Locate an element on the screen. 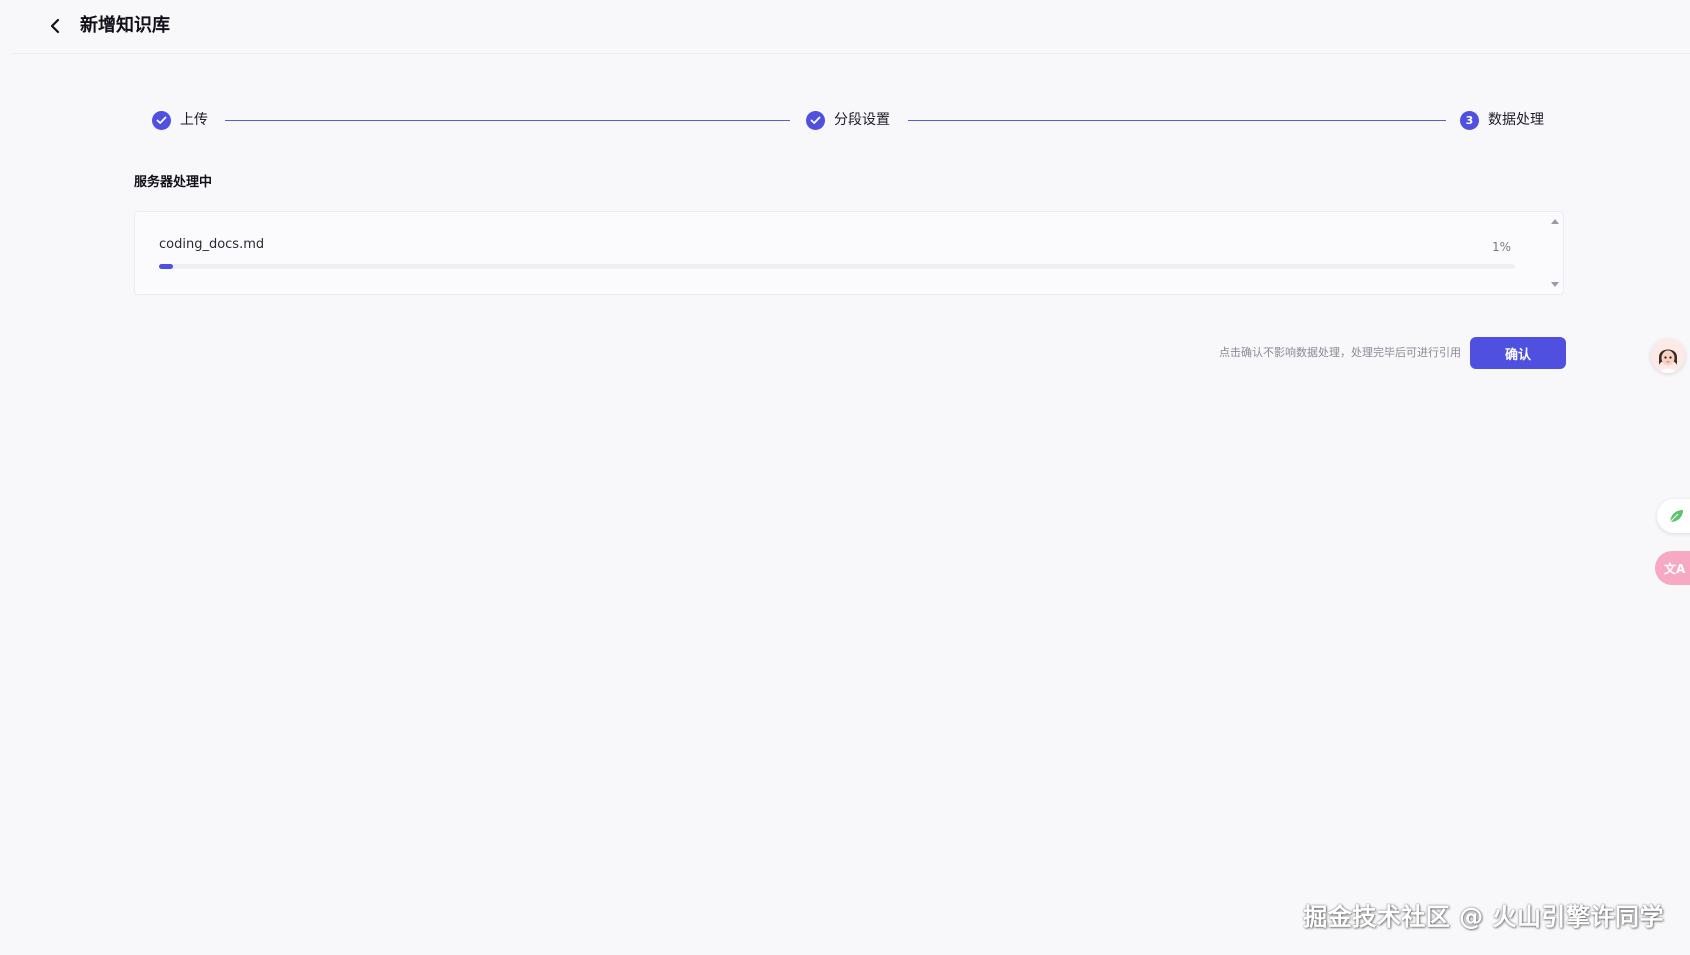  assistant-avatar-icon is located at coordinates (1668, 356).